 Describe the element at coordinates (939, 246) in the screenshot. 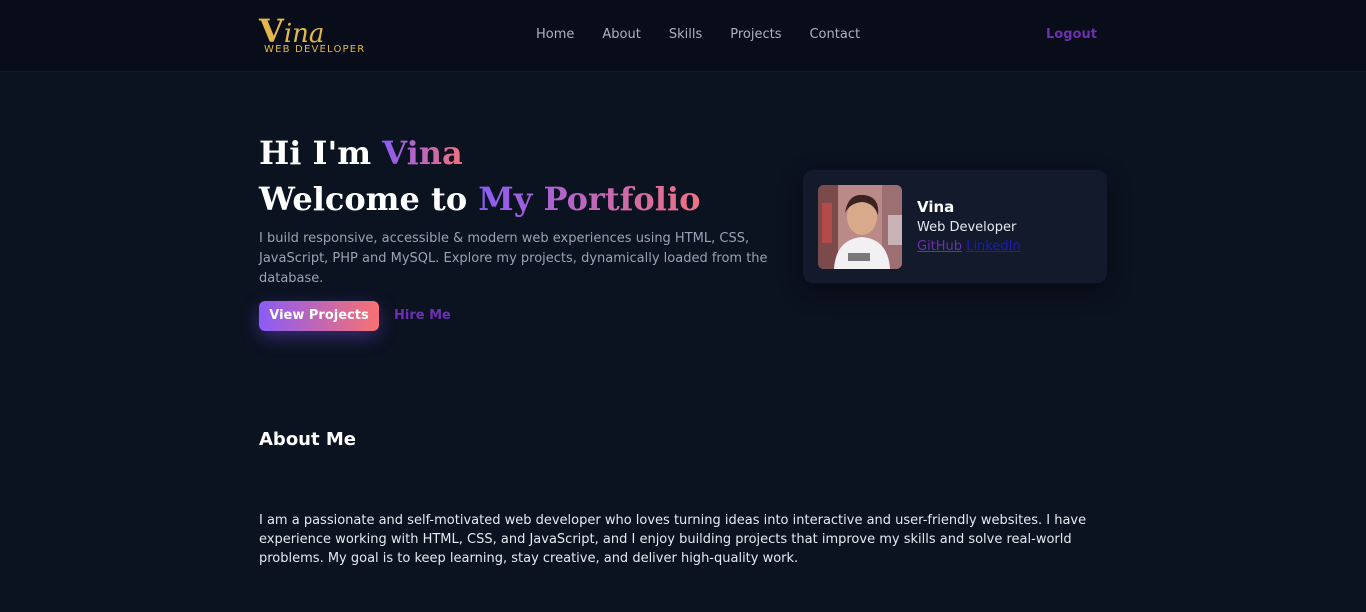

I see `github-link: GitHub` at that location.